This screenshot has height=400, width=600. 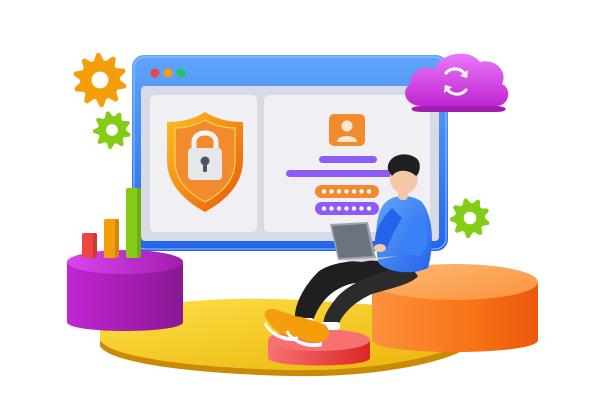 What do you see at coordinates (181, 73) in the screenshot?
I see `maximize-dot` at bounding box center [181, 73].